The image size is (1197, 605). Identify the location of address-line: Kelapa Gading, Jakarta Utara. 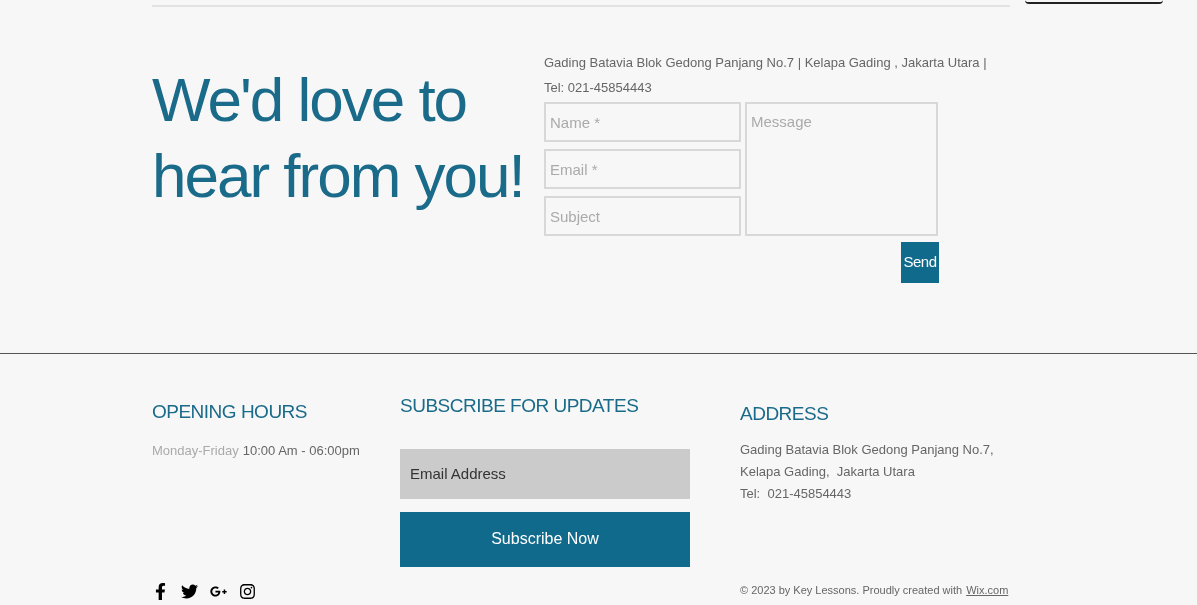
(828, 471).